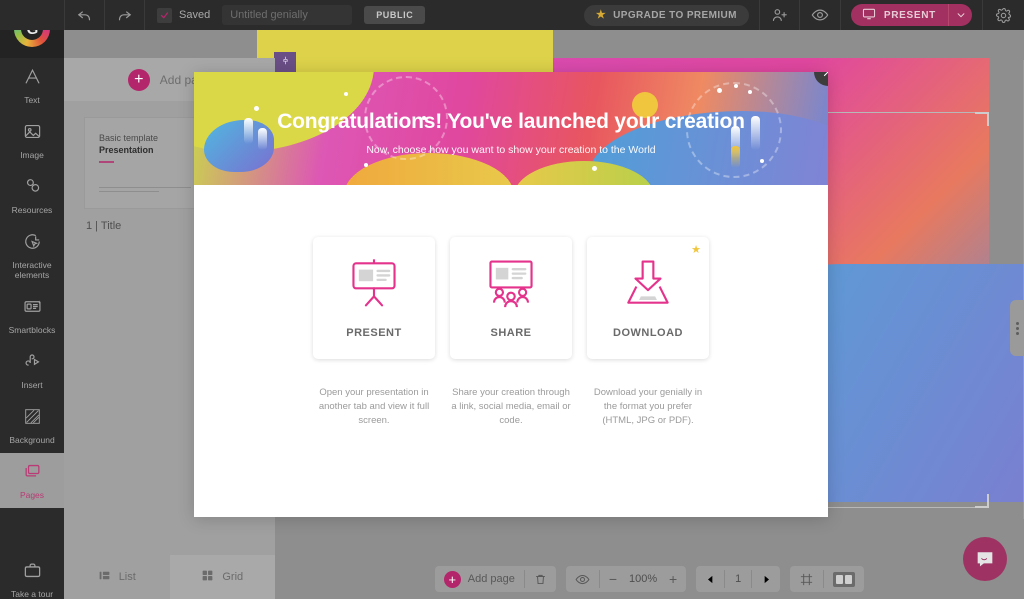 This screenshot has width=1024, height=599. Describe the element at coordinates (32, 155) in the screenshot. I see `sidebar-item-label: Image` at that location.